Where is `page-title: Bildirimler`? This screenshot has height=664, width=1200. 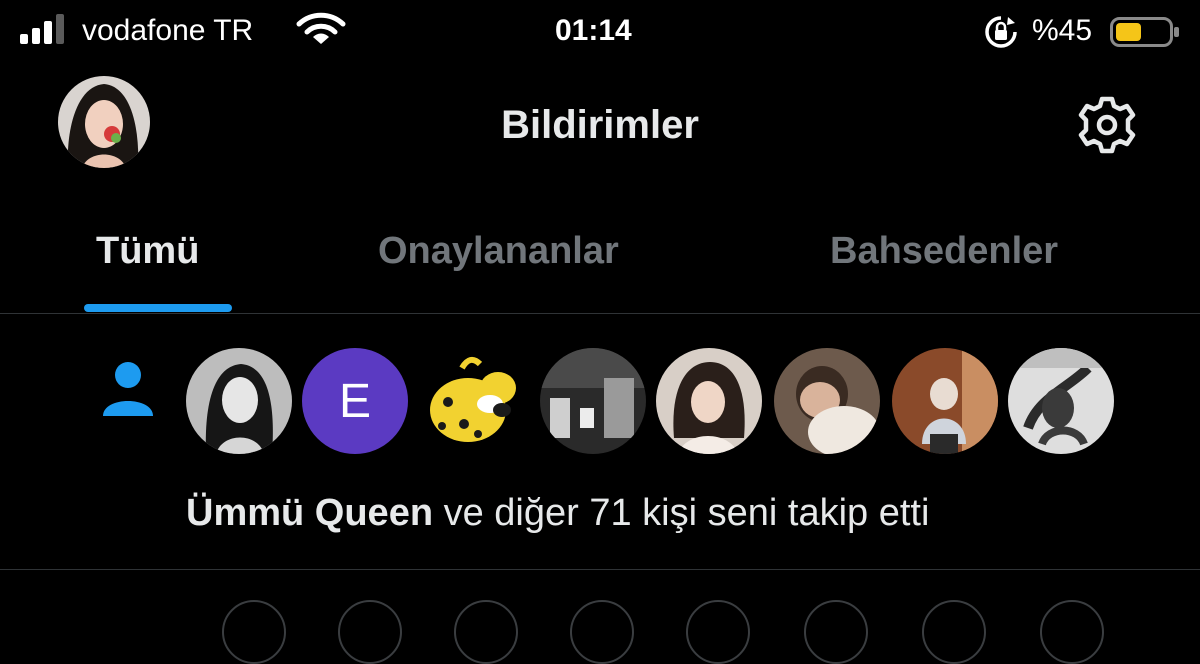 page-title: Bildirimler is located at coordinates (600, 125).